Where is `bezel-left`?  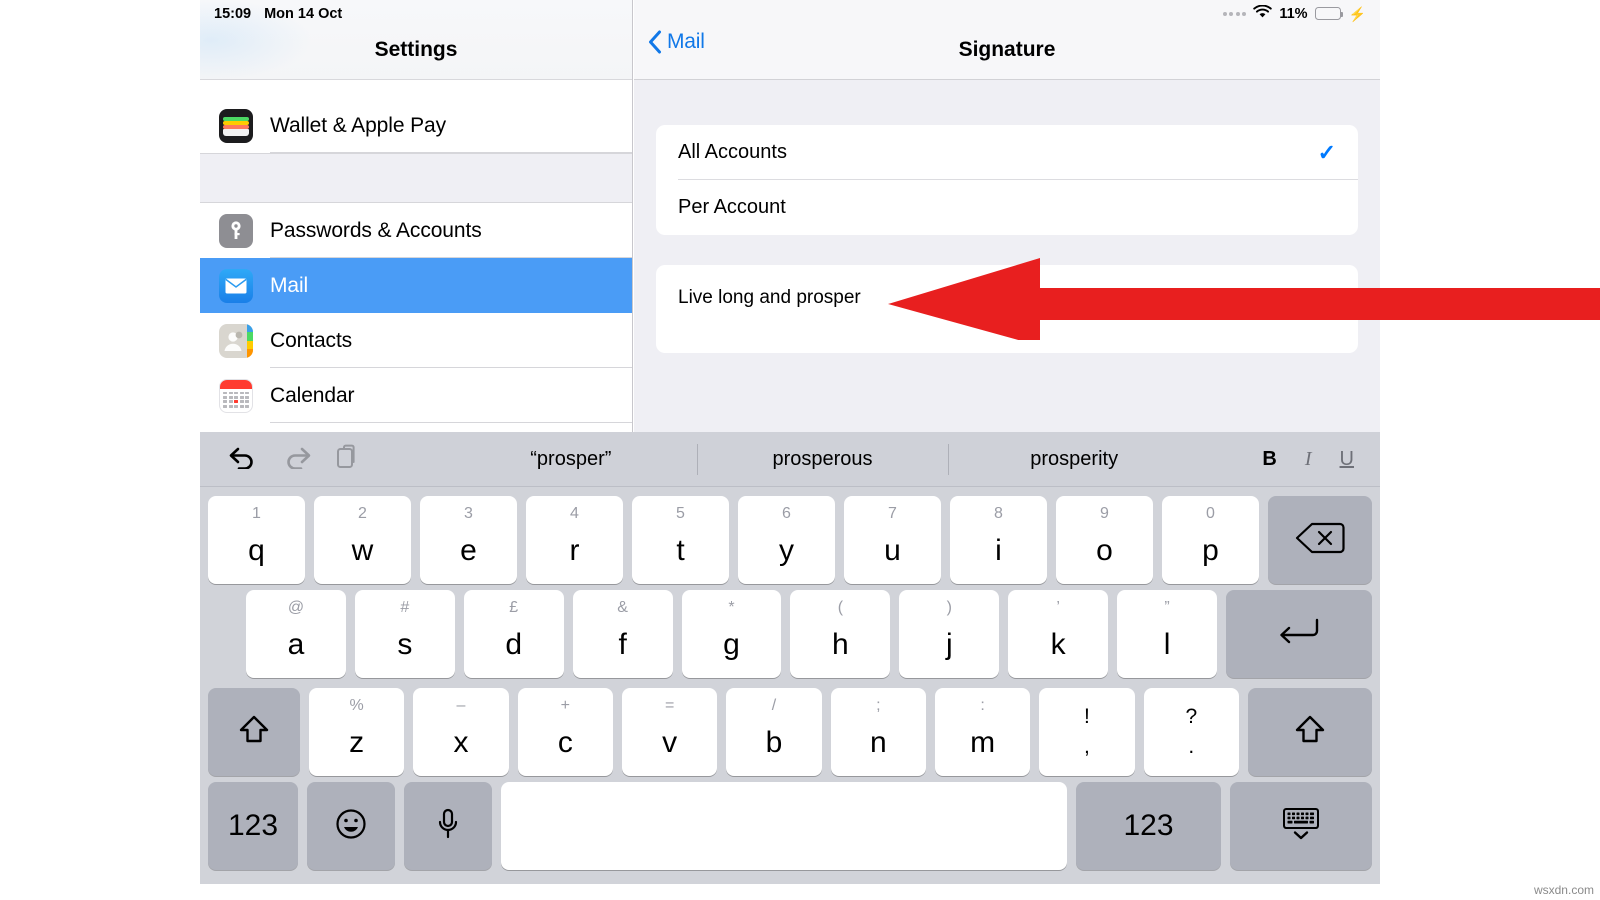
bezel-left is located at coordinates (100, 450).